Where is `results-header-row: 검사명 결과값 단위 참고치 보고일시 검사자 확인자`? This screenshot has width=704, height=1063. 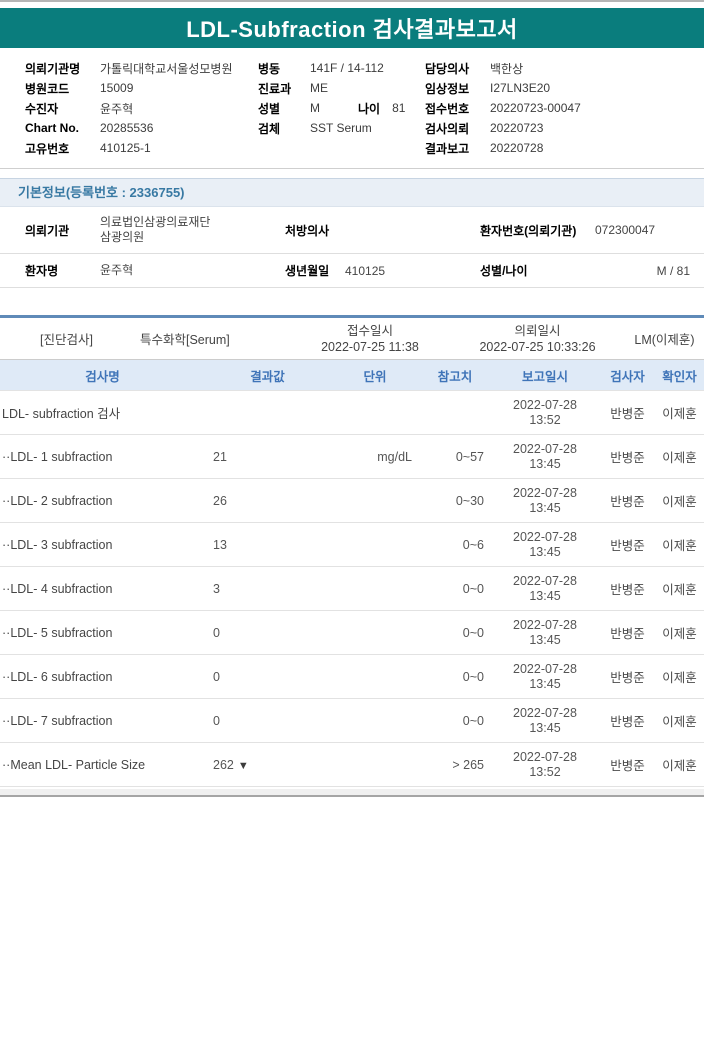
results-header-row: 검사명 결과값 단위 참고치 보고일시 검사자 확인자 is located at coordinates (352, 375).